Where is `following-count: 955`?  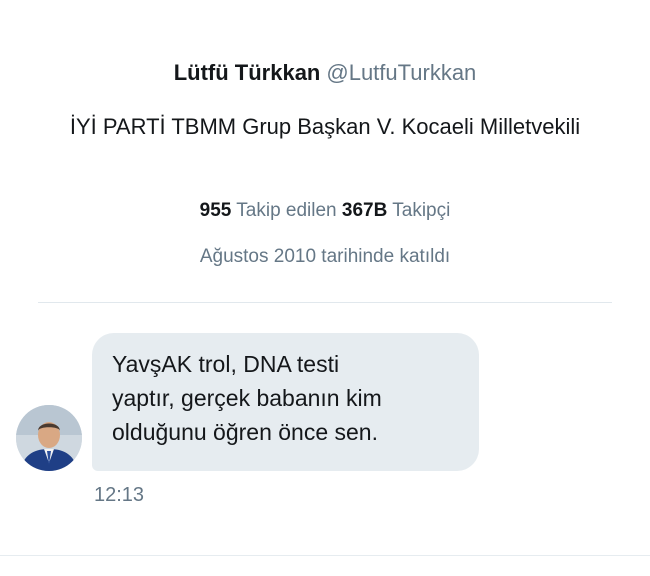
following-count: 955 is located at coordinates (215, 210).